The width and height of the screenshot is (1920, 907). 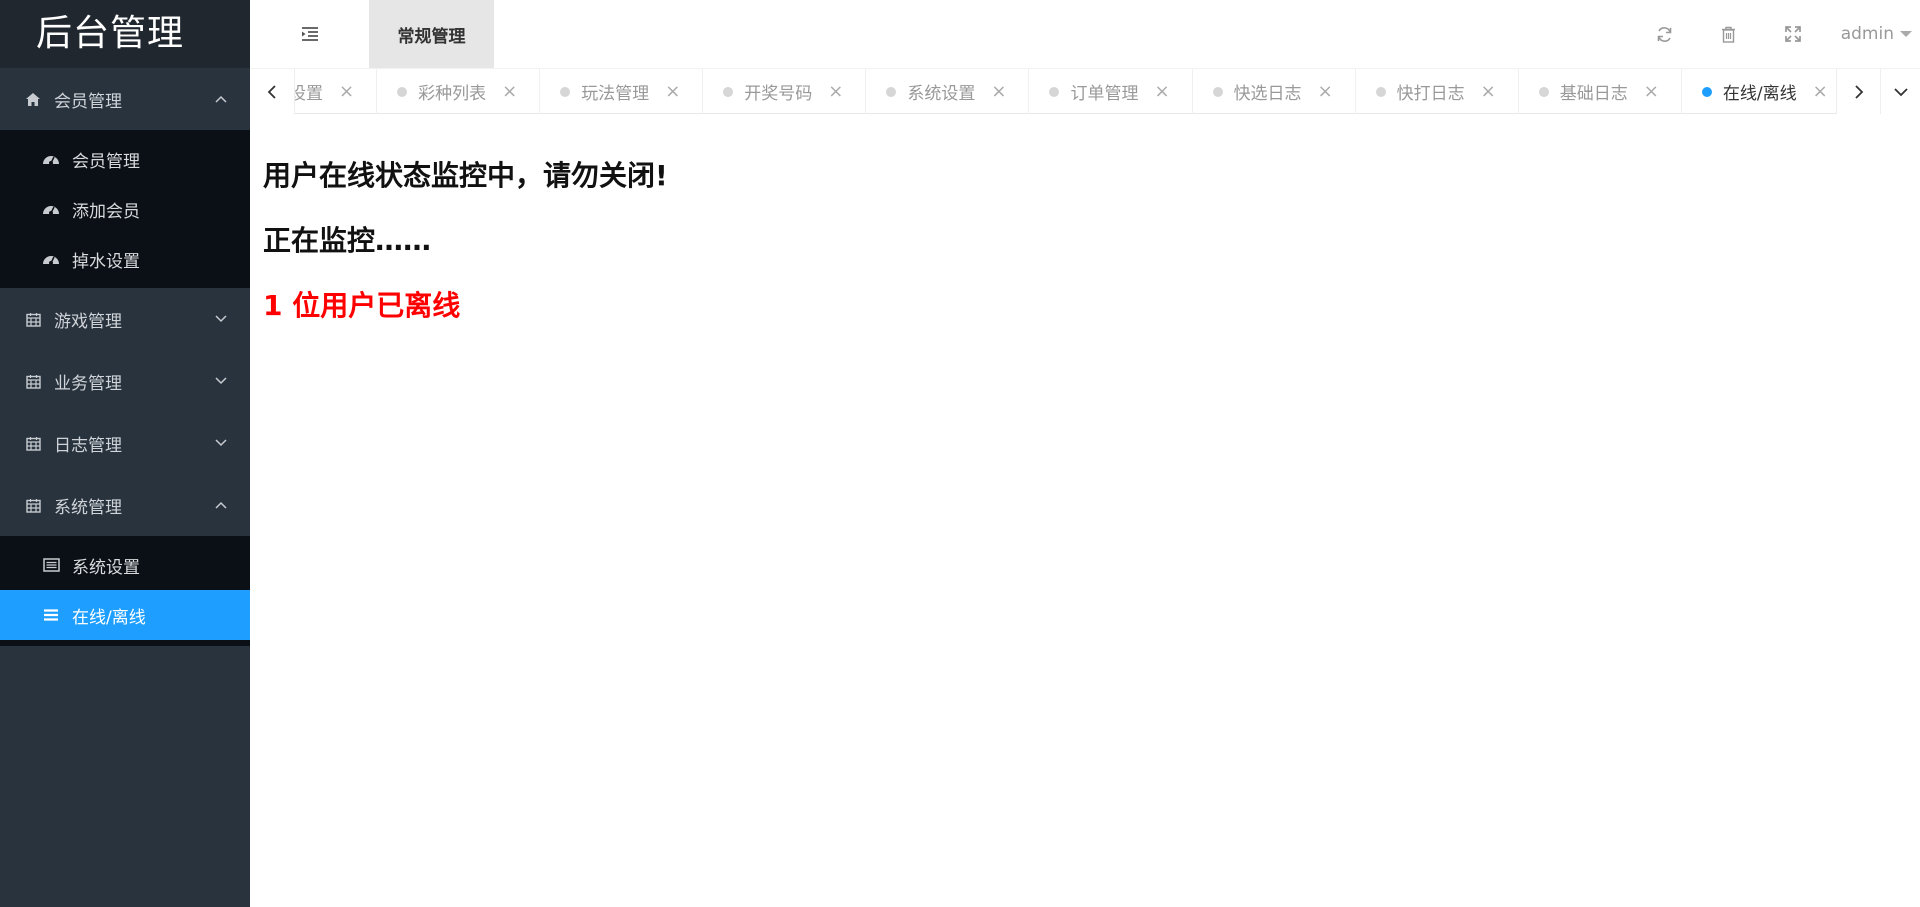 I want to click on sidebar-submenu-member: 会员管理 添加会员 掉水设置, so click(x=125, y=209).